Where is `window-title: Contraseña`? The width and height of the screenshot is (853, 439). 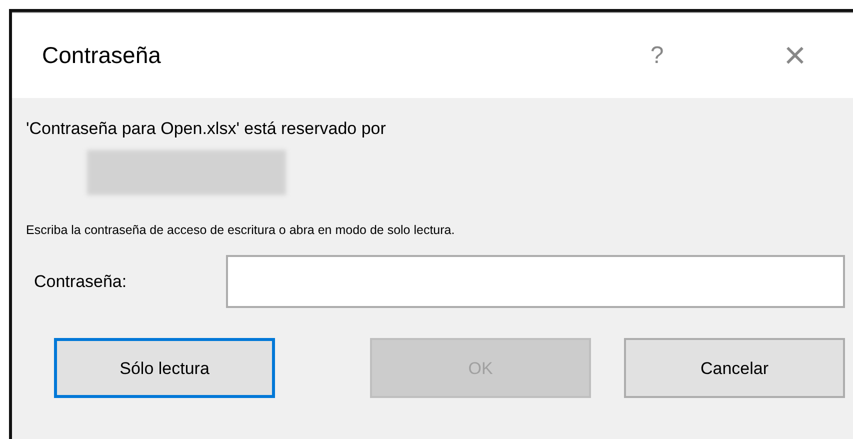
window-title: Contraseña is located at coordinates (102, 55).